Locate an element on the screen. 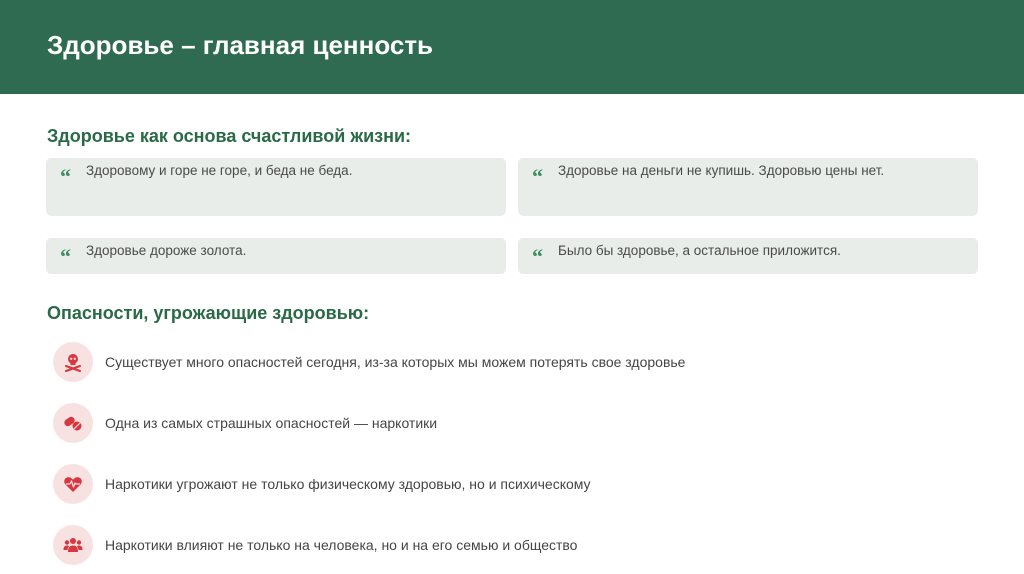  heart-pulse-icon is located at coordinates (73, 484).